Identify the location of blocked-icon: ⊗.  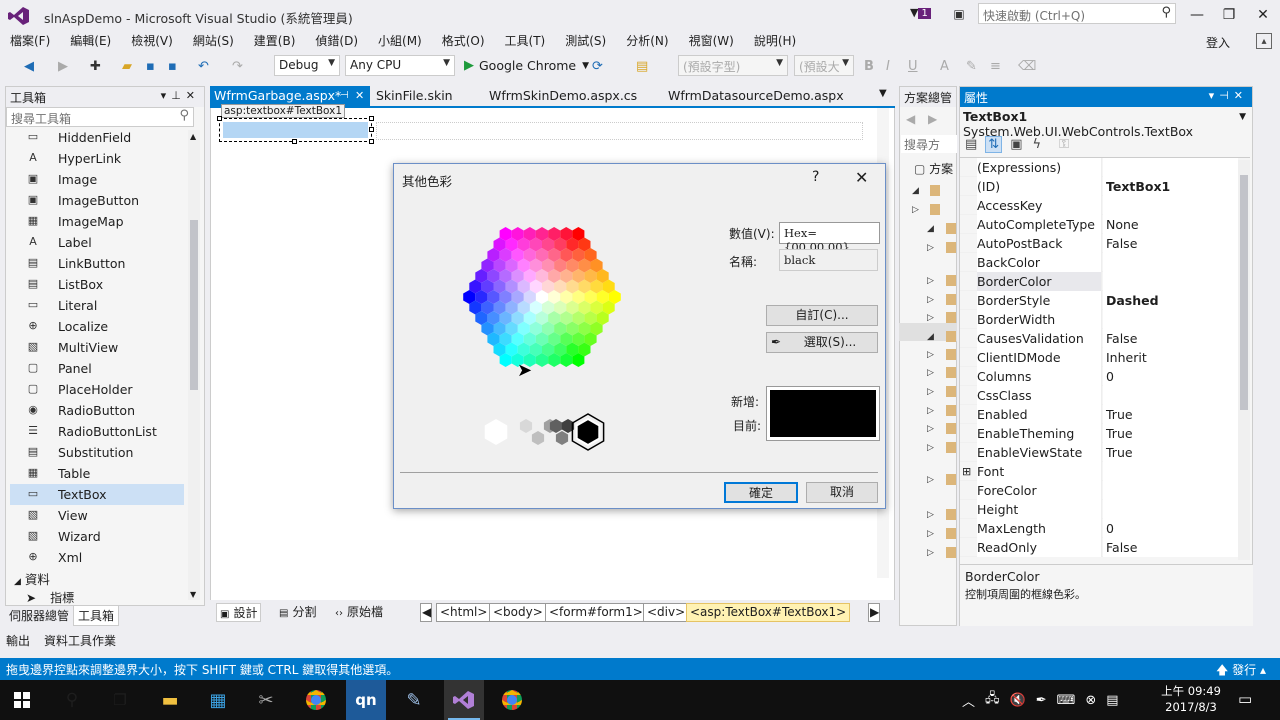
(1090, 700).